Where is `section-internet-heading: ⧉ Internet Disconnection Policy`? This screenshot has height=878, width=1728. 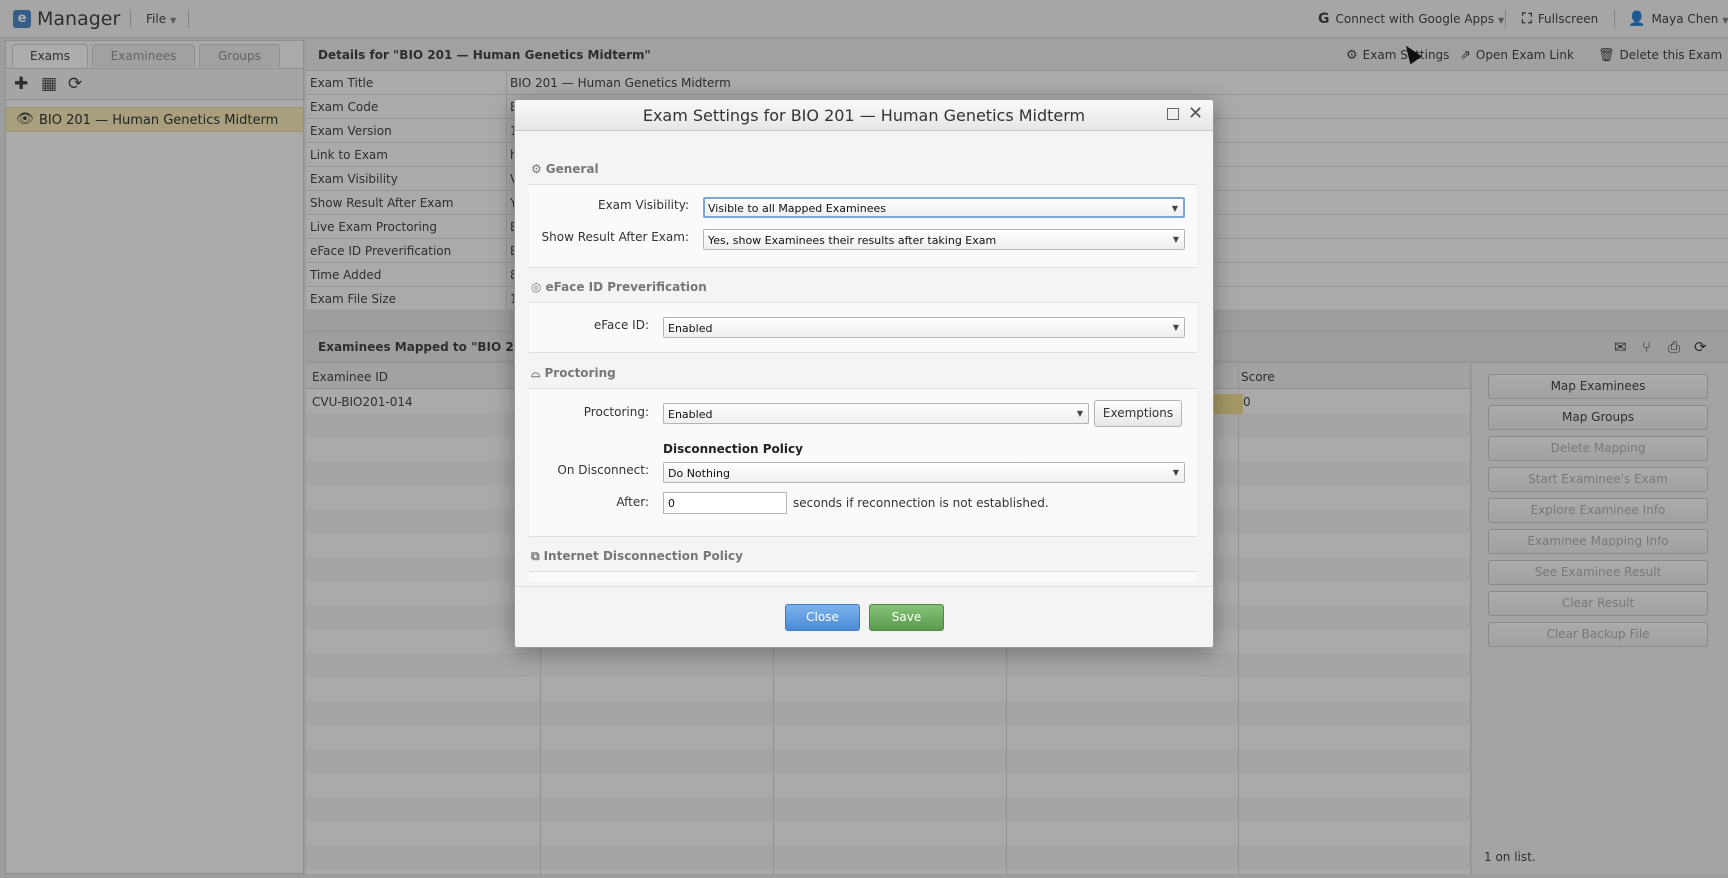
section-internet-heading: ⧉ Internet Disconnection Policy is located at coordinates (637, 556).